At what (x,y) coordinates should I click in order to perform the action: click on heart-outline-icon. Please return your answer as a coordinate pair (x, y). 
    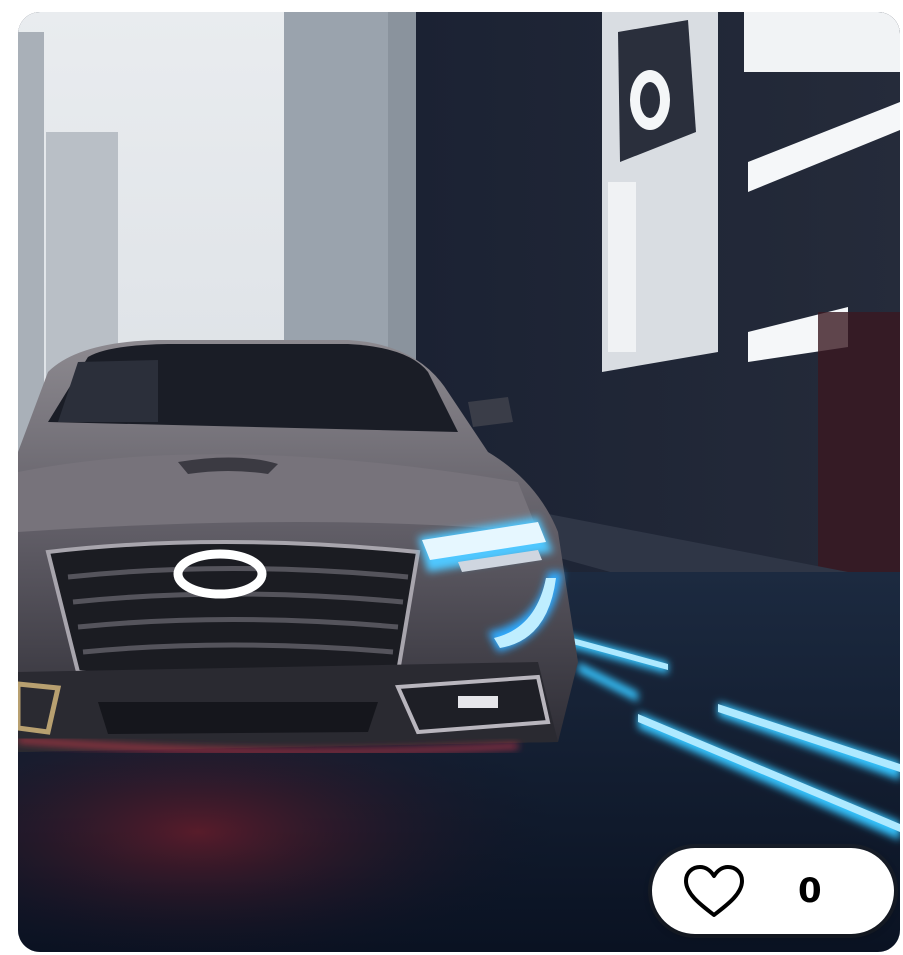
    Looking at the image, I should click on (714, 891).